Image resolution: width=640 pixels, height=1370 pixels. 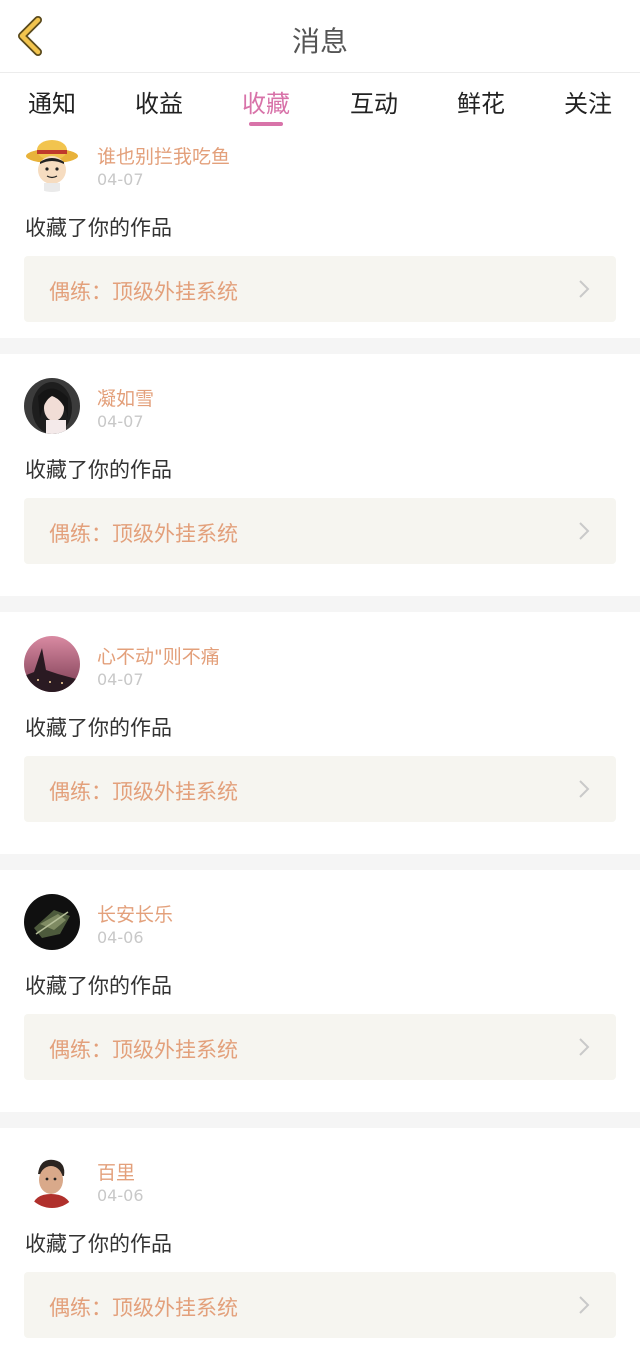 What do you see at coordinates (374, 101) in the screenshot?
I see `tab-interactions: 互动` at bounding box center [374, 101].